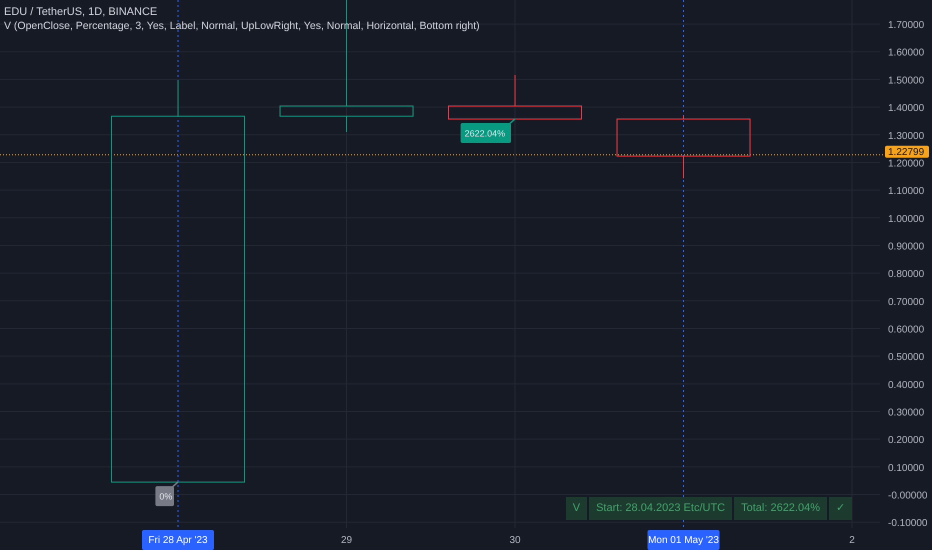 This screenshot has width=932, height=550. I want to click on status-cell: ✓, so click(840, 508).